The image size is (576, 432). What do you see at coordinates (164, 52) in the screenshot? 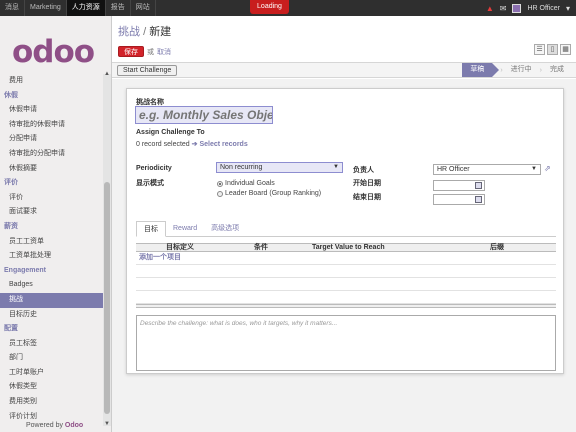
I see `discard-link: 取消` at bounding box center [164, 52].